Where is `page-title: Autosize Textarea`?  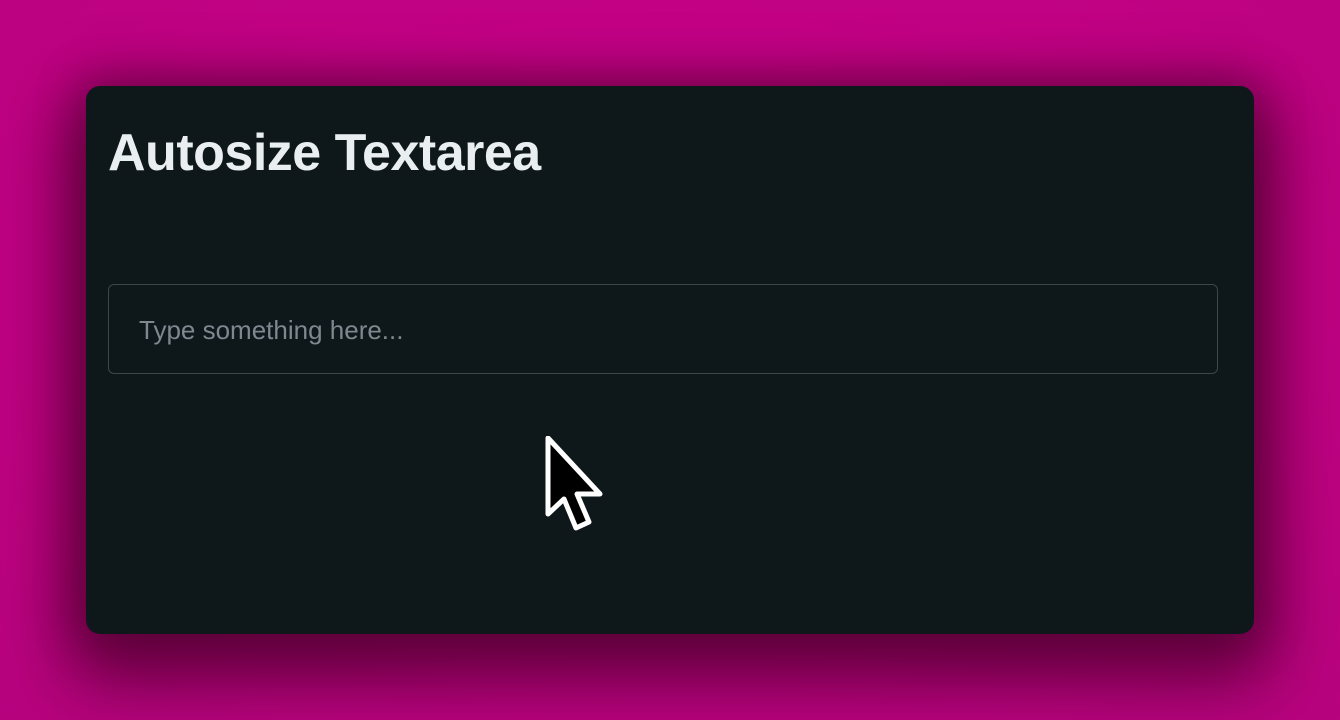 page-title: Autosize Textarea is located at coordinates (324, 153).